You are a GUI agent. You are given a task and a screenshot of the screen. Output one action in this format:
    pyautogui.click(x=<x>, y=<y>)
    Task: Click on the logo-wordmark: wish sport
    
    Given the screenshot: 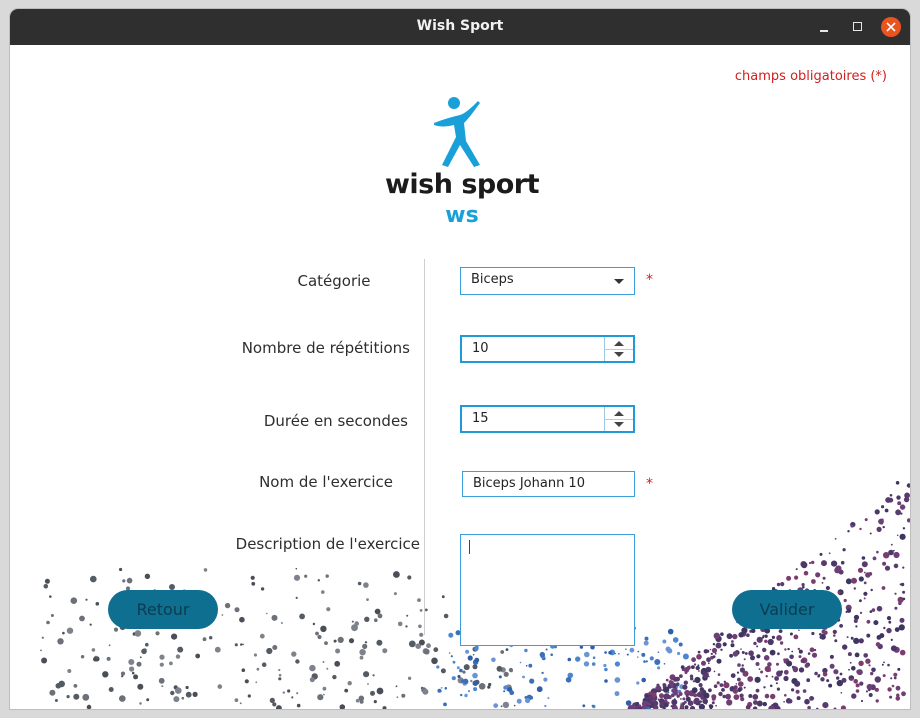 What is the action you would take?
    pyautogui.click(x=462, y=184)
    